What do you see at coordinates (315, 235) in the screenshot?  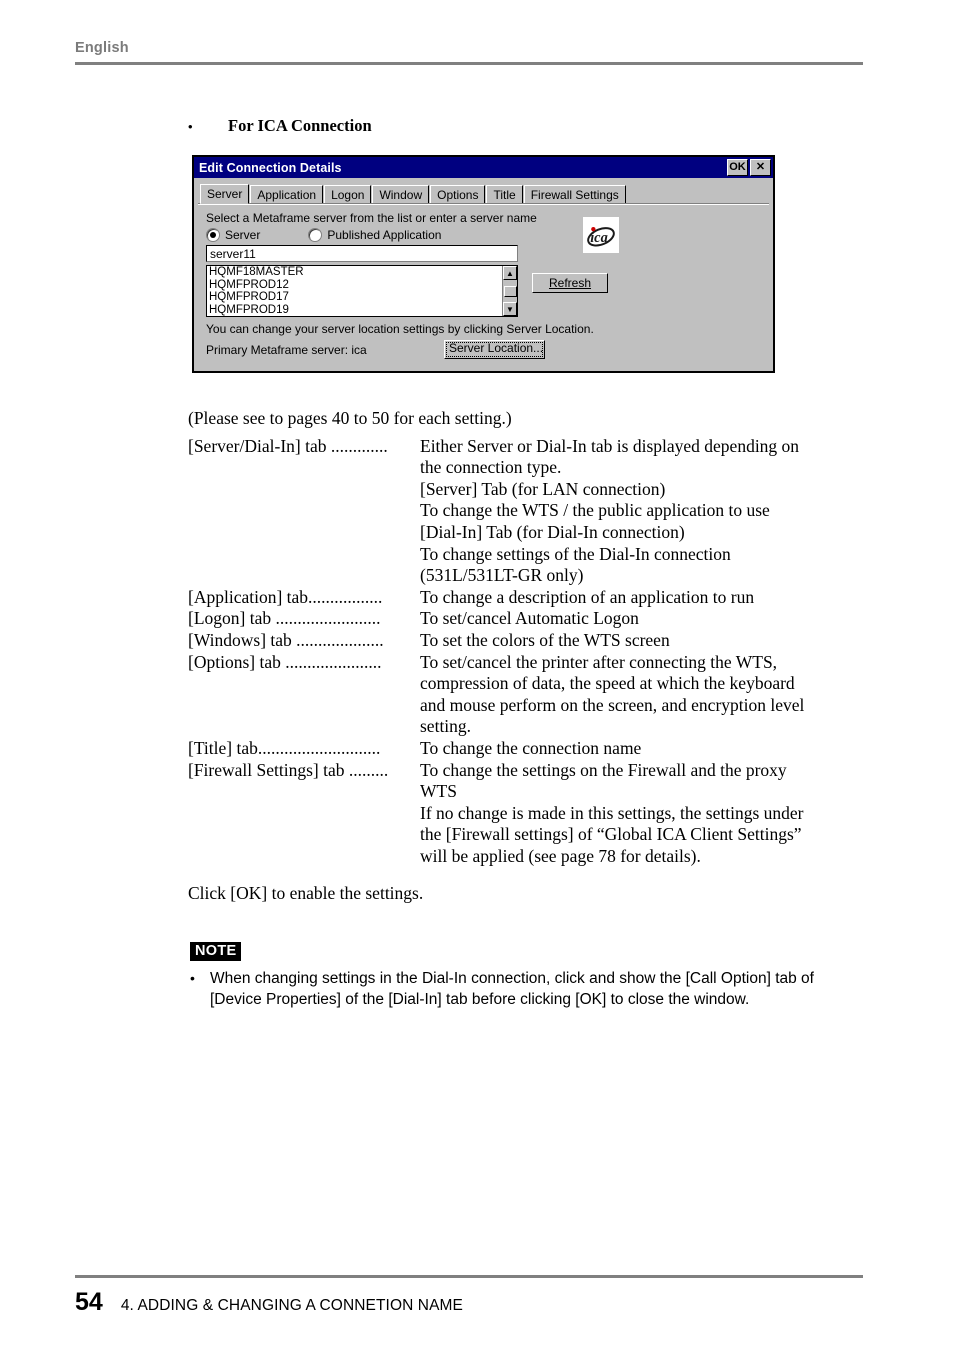 I see `radio-published-application` at bounding box center [315, 235].